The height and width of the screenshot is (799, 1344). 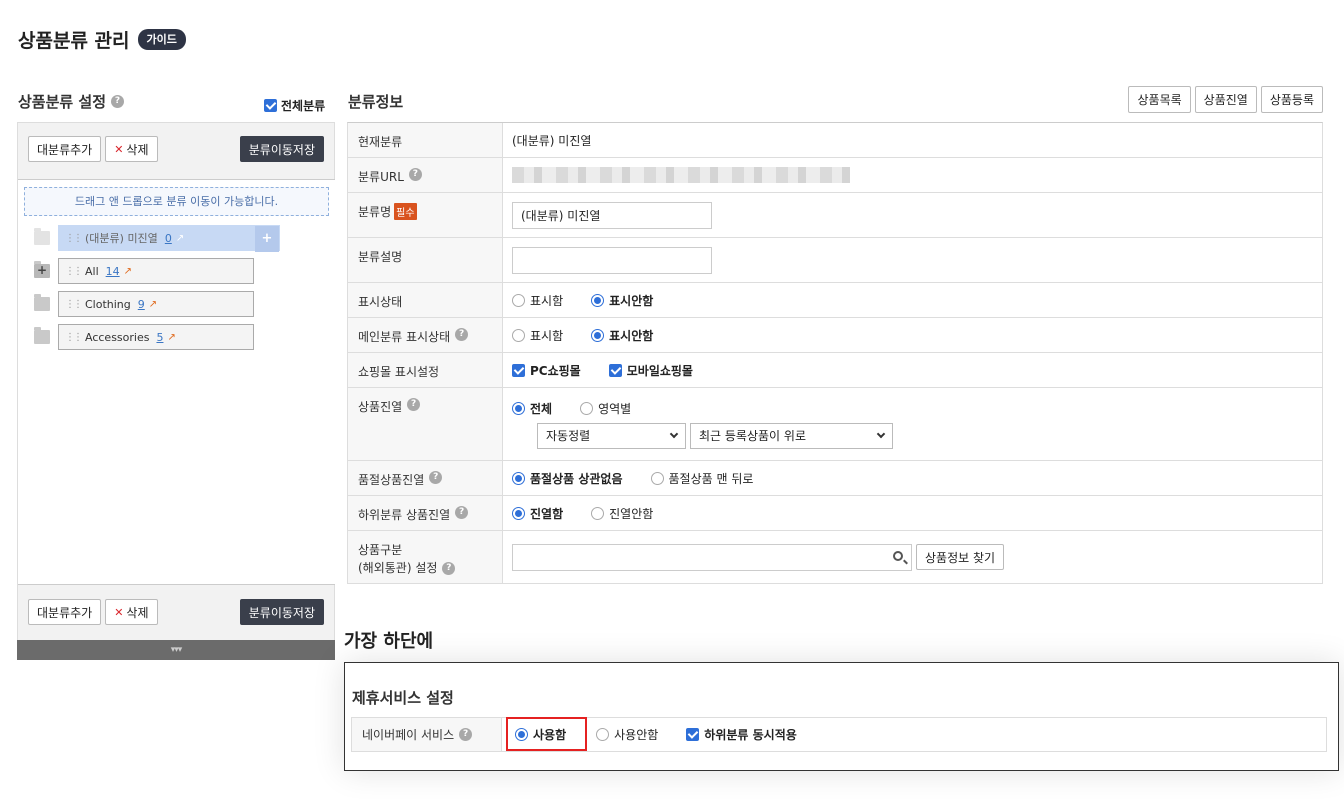 I want to click on display-hide-radio: 표시안함, so click(x=622, y=300).